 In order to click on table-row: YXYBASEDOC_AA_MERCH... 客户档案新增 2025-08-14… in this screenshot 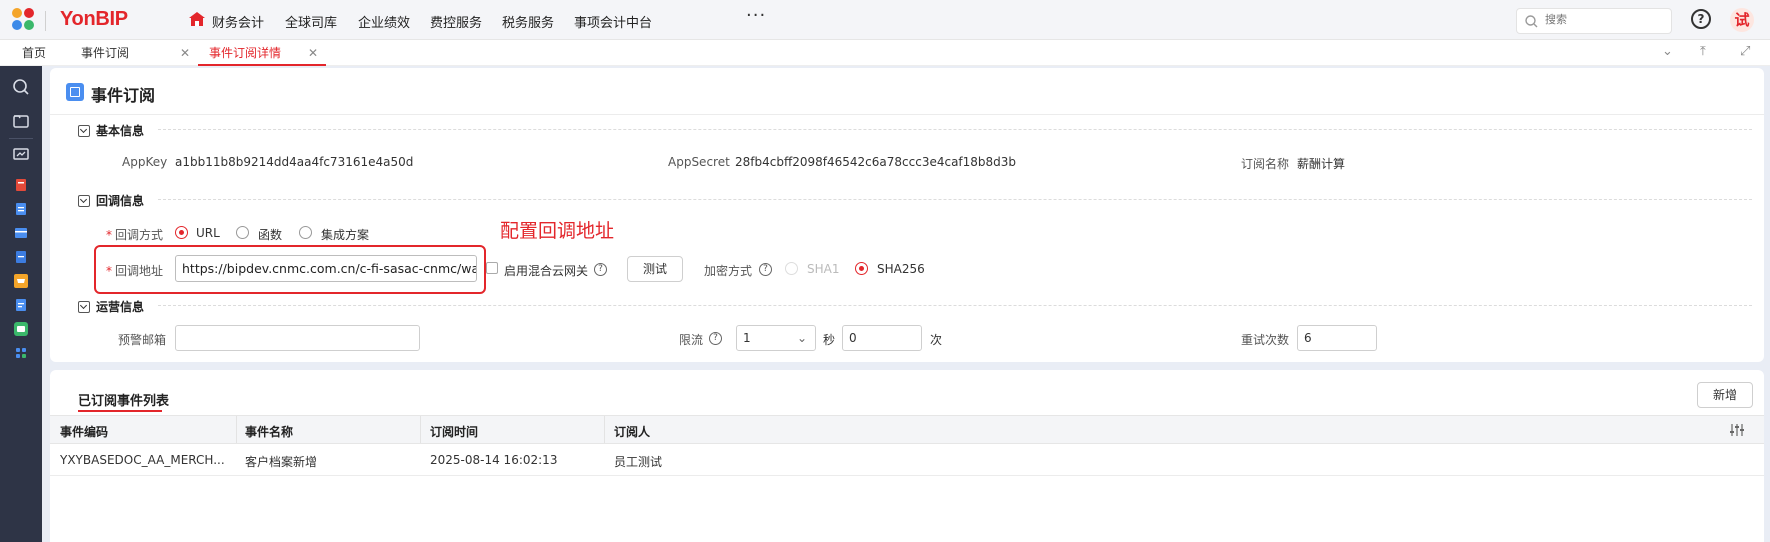, I will do `click(907, 460)`.